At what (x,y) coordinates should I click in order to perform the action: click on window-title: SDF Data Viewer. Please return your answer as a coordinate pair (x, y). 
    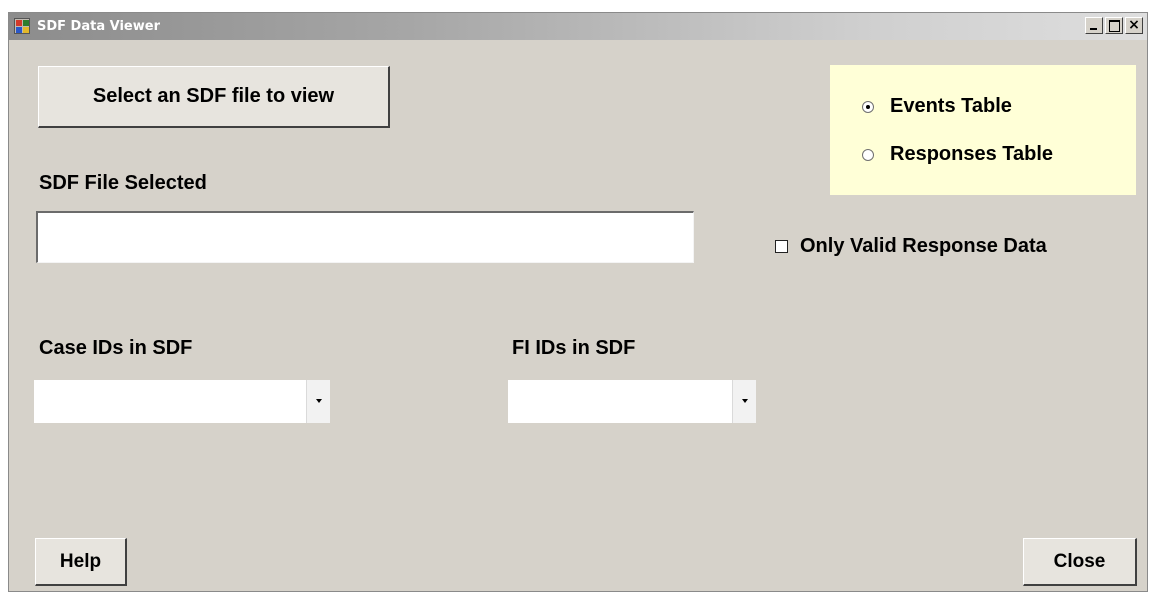
    Looking at the image, I should click on (98, 26).